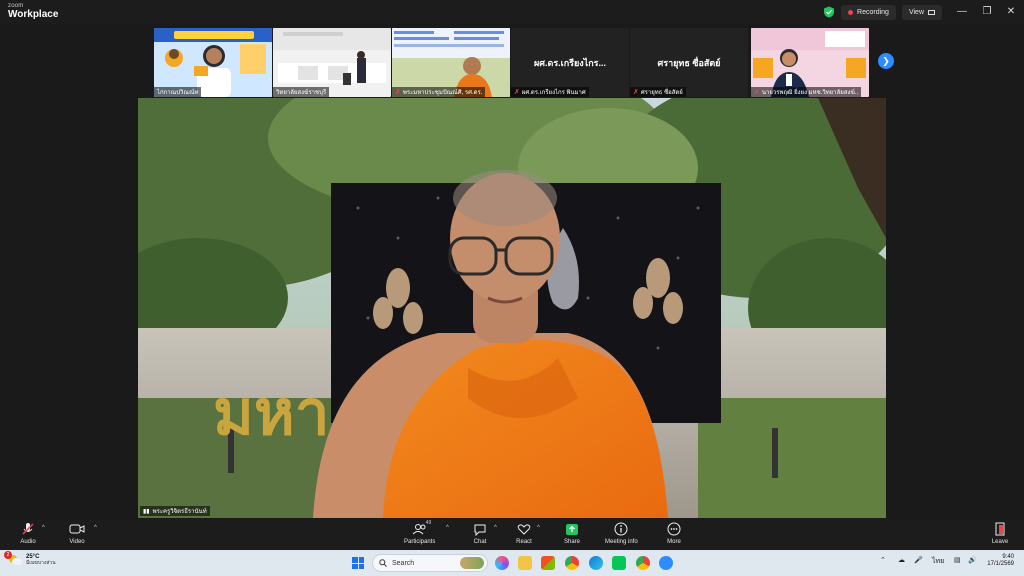 This screenshot has height=576, width=1024. Describe the element at coordinates (451, 62) in the screenshot. I see `participant-thumbnail: ✗ พระมหาประชุมปัณณ์ศิ, รศ.ดร.` at that location.